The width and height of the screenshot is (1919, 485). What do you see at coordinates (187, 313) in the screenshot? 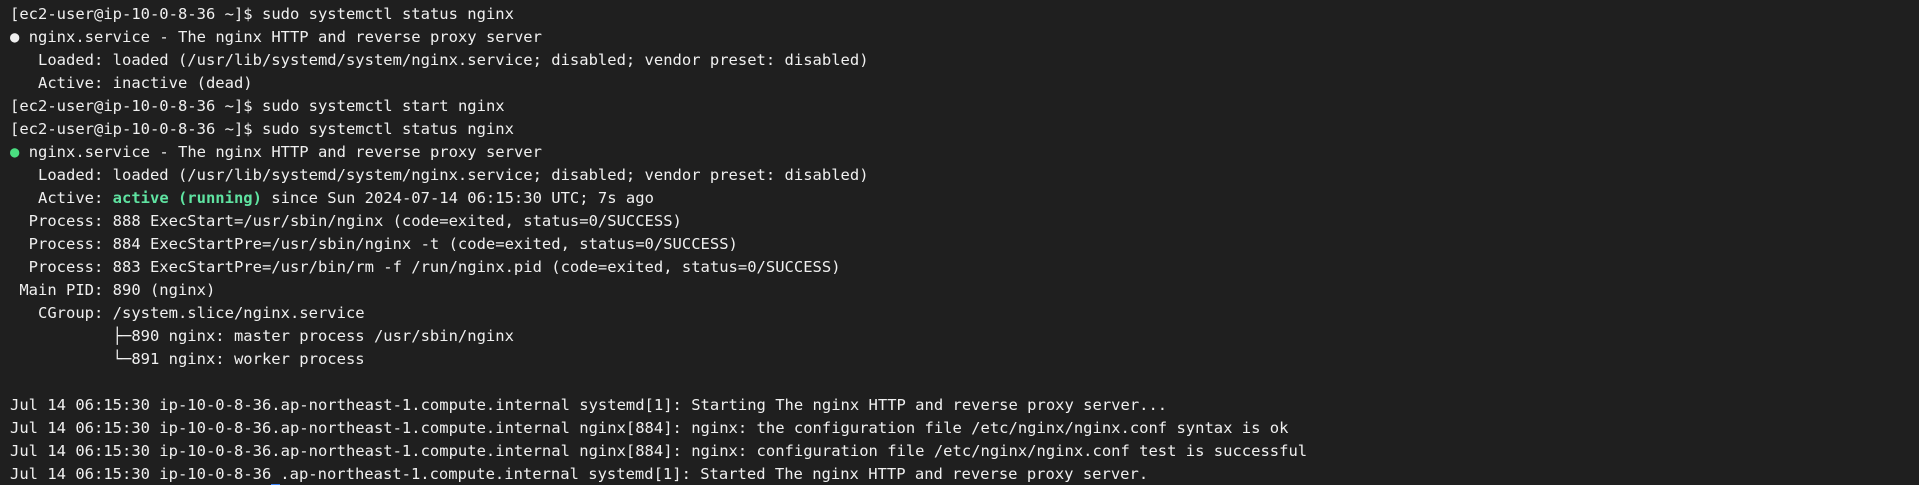
I see `cgroup-line: CGroup: /system.slice/nginx.service` at bounding box center [187, 313].